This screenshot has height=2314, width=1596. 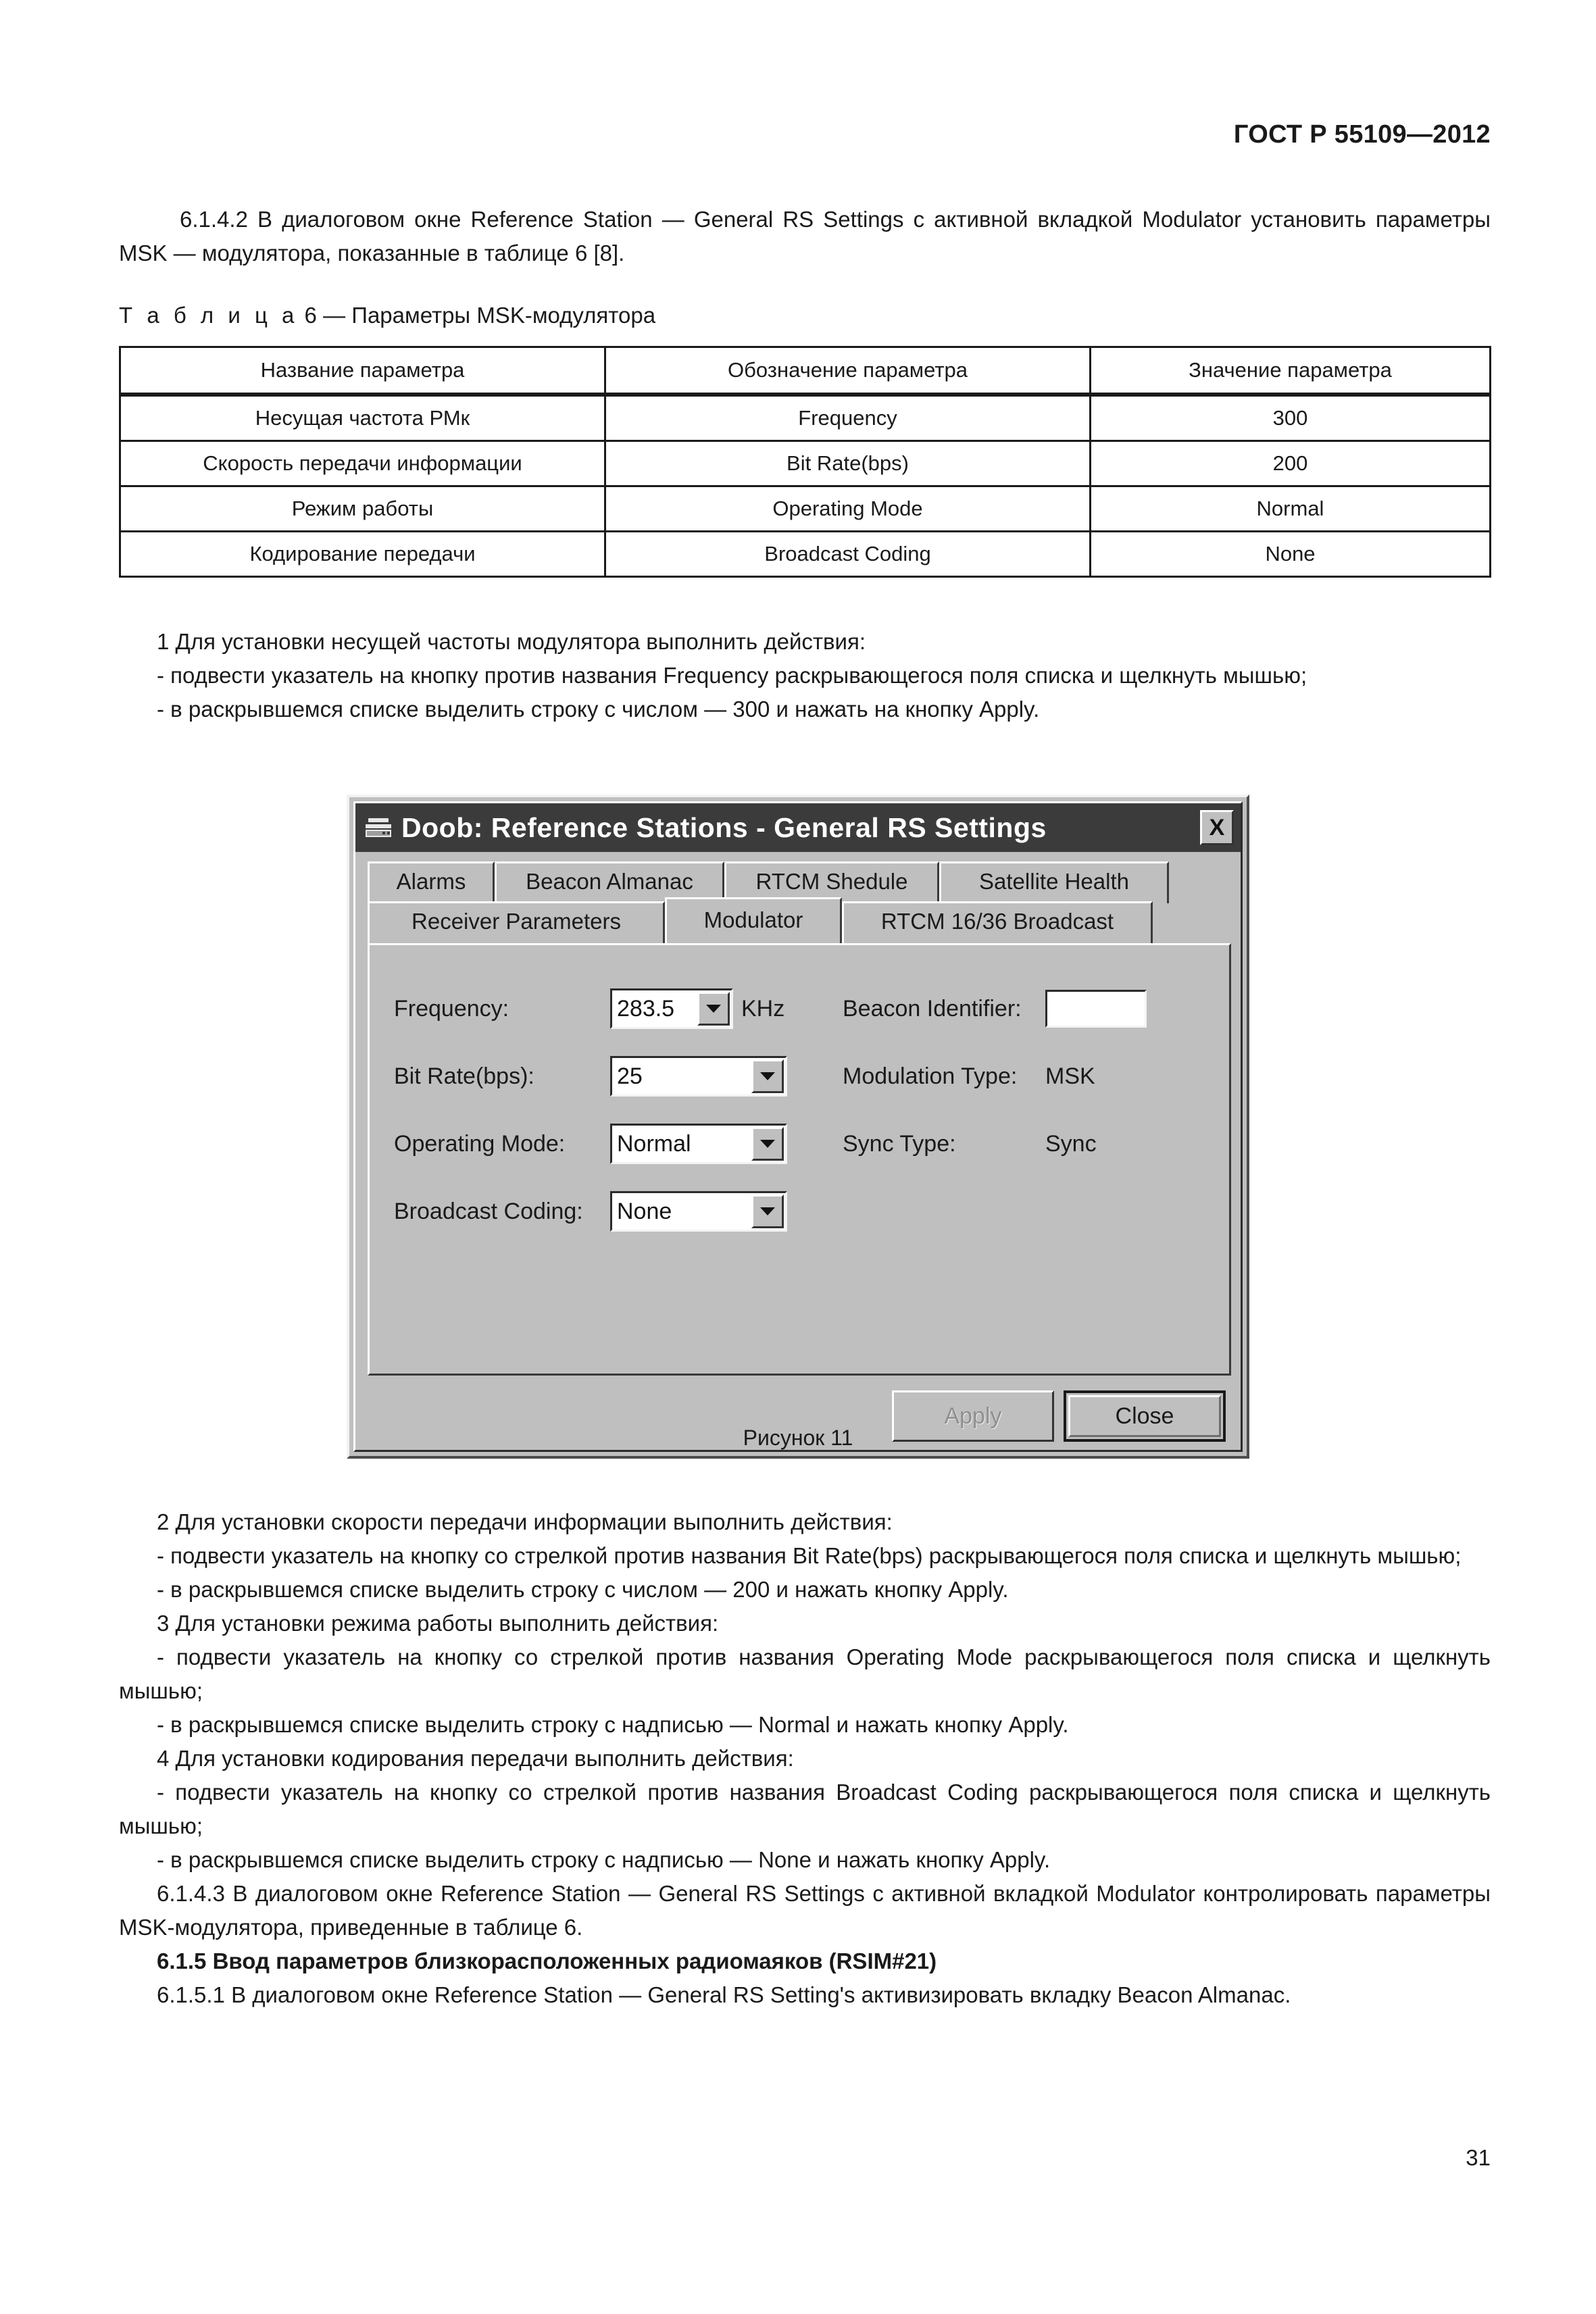 I want to click on modulation-type-label: Modulation Type:, so click(x=931, y=1076).